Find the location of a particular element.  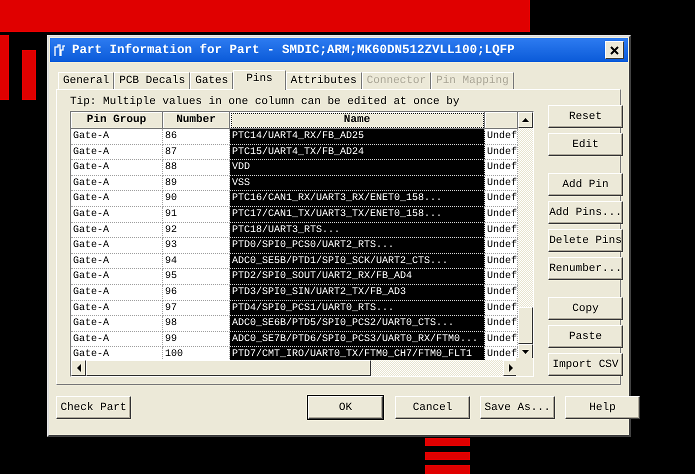

column-header: Pin Group is located at coordinates (117, 120).